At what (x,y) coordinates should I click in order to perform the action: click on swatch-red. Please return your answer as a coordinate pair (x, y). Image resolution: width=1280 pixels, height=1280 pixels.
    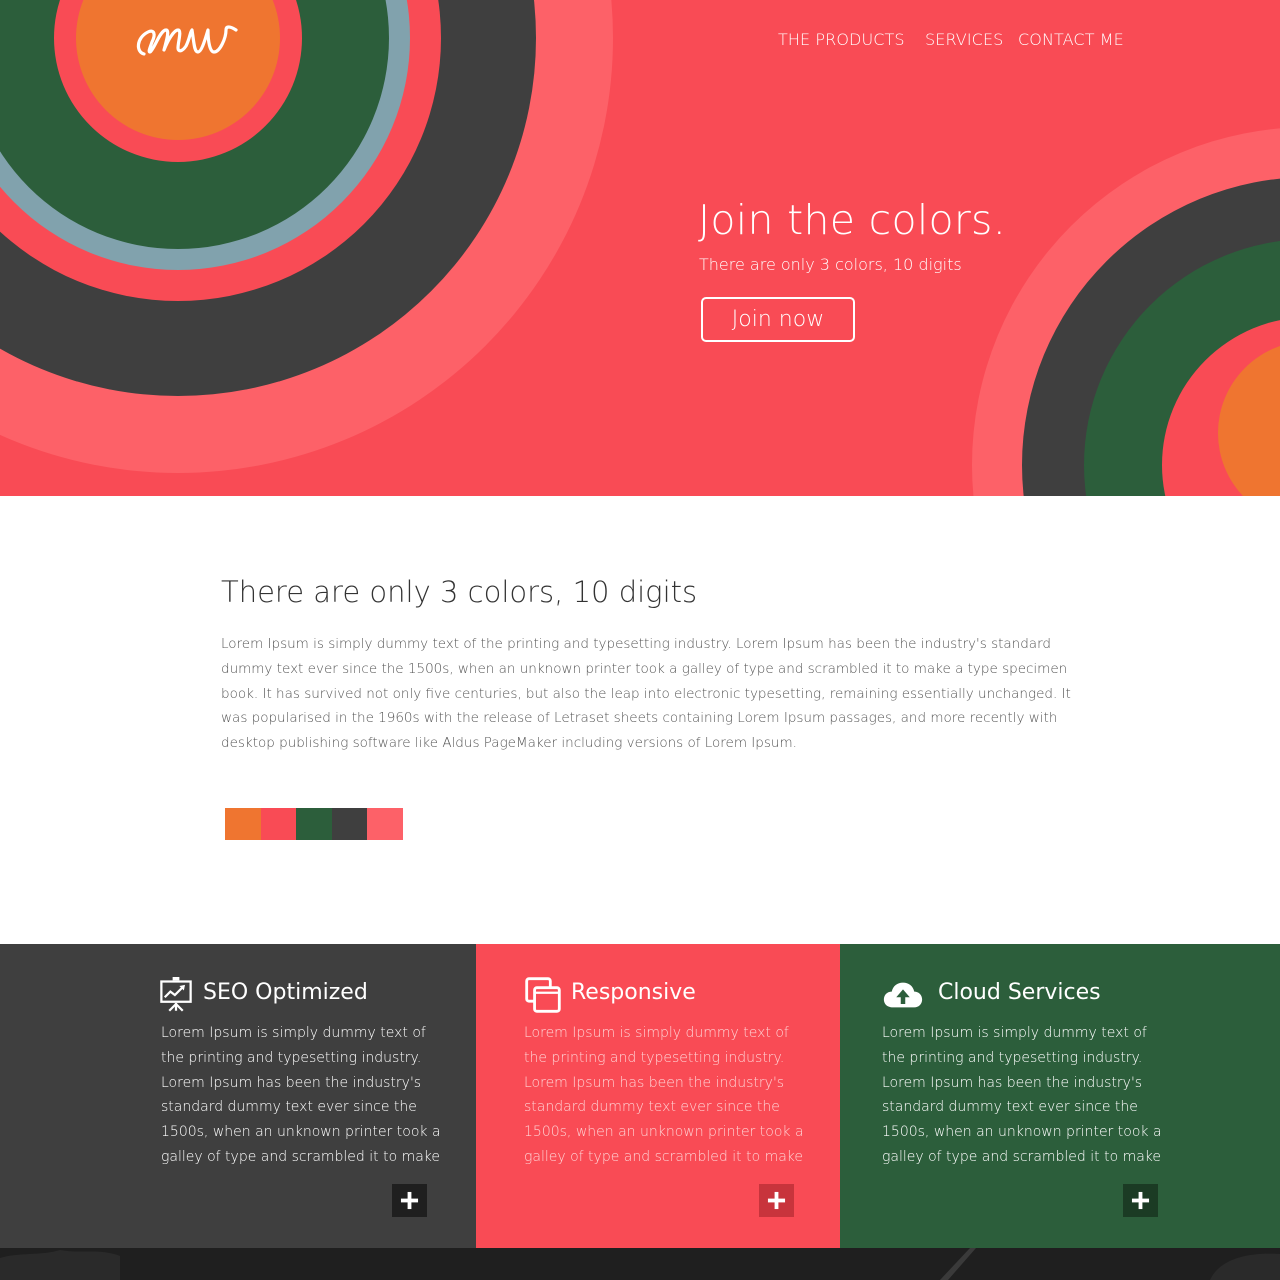
    Looking at the image, I should click on (278, 824).